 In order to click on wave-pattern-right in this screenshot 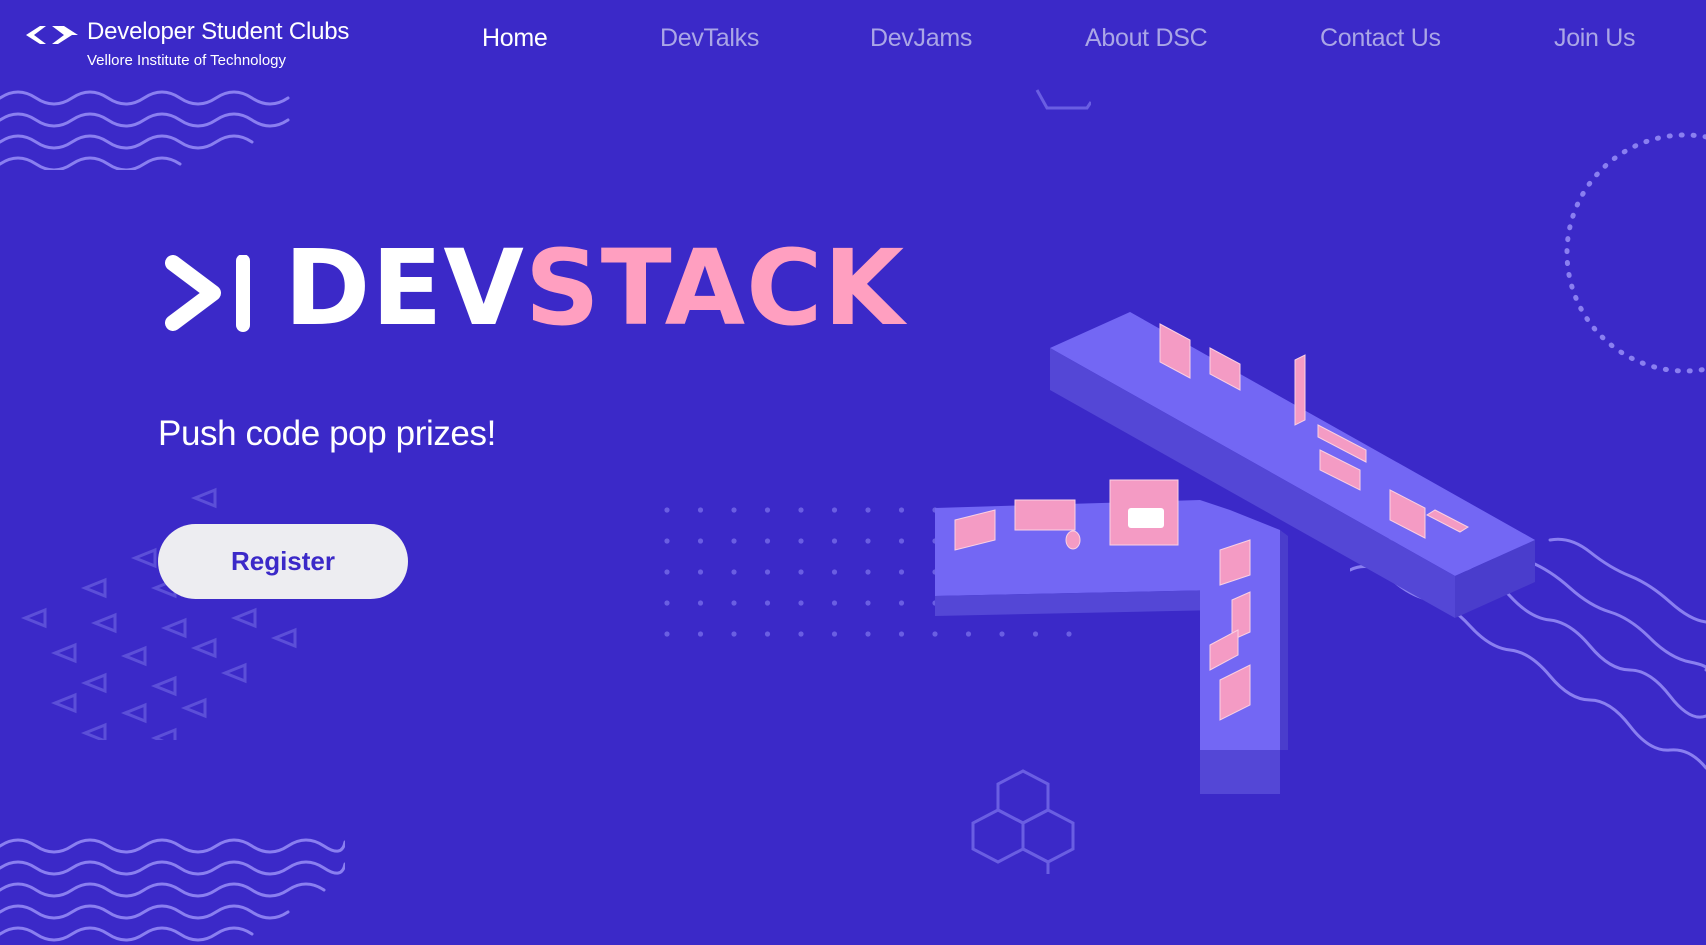, I will do `click(1528, 650)`.